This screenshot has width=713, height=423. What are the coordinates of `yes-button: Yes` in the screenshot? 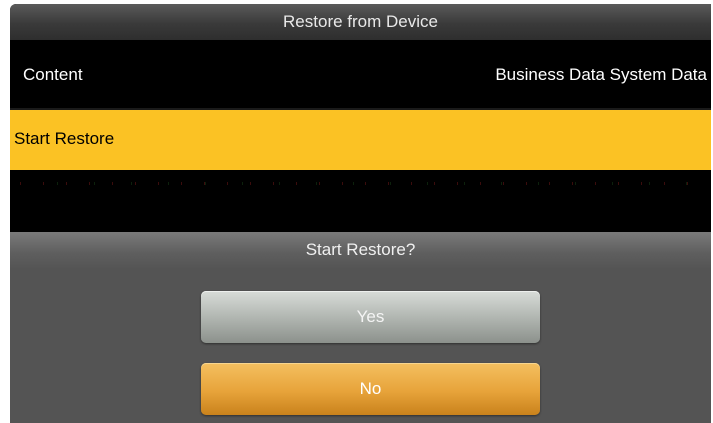 It's located at (370, 317).